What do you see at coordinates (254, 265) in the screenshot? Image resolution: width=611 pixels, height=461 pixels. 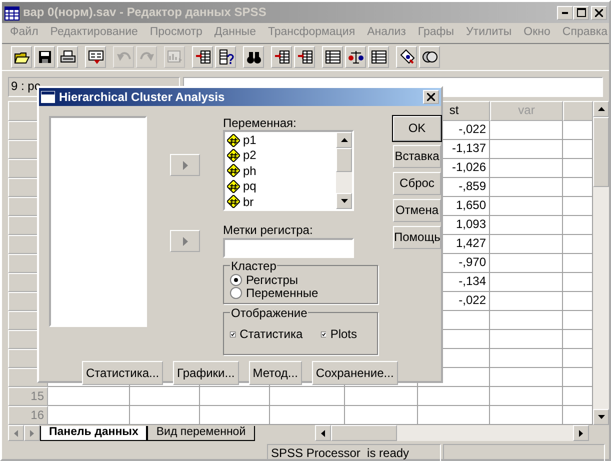 I see `group-title: Кластер` at bounding box center [254, 265].